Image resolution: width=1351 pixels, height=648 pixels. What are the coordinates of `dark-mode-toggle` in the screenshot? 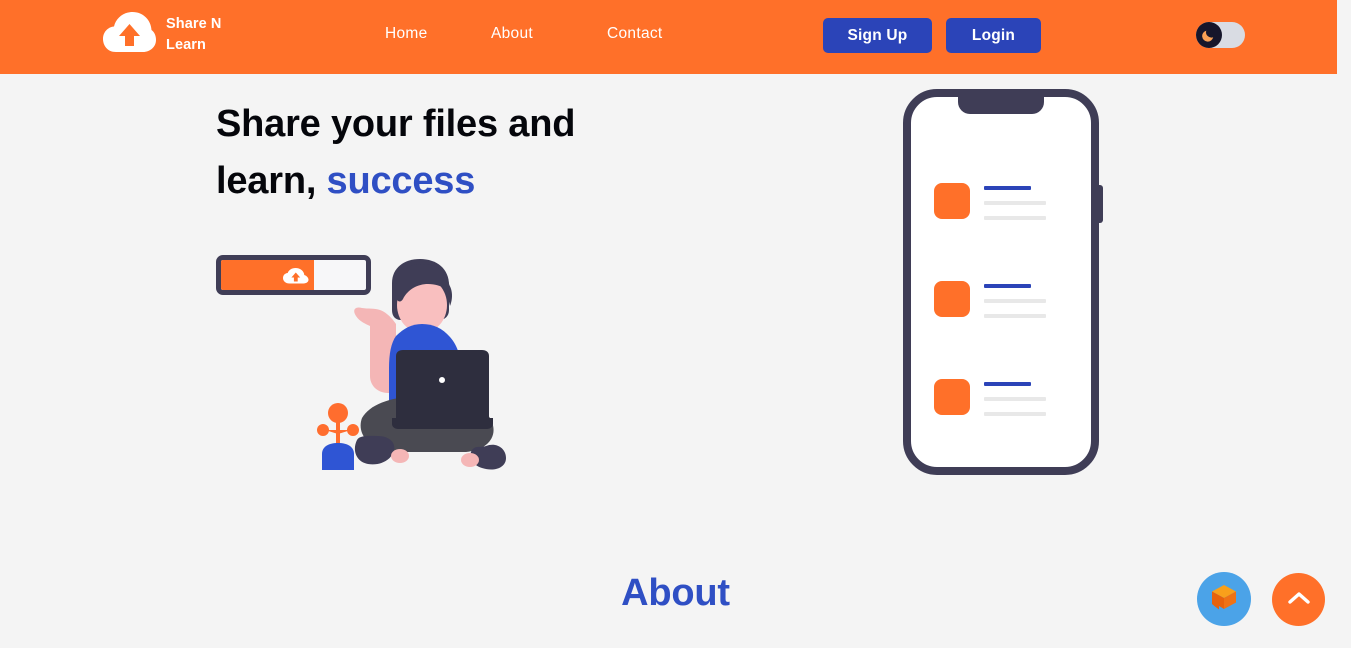 It's located at (1220, 35).